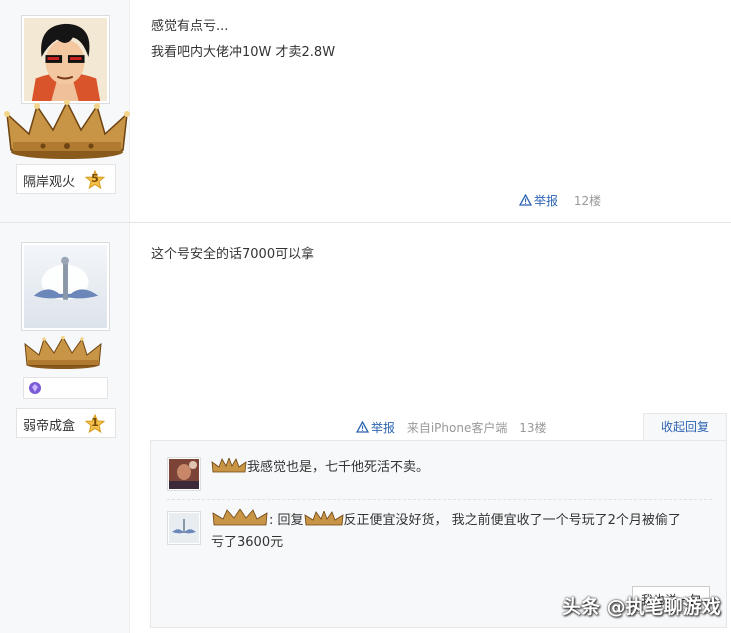  I want to click on username-card: 弱帝成盒 1, so click(66, 423).